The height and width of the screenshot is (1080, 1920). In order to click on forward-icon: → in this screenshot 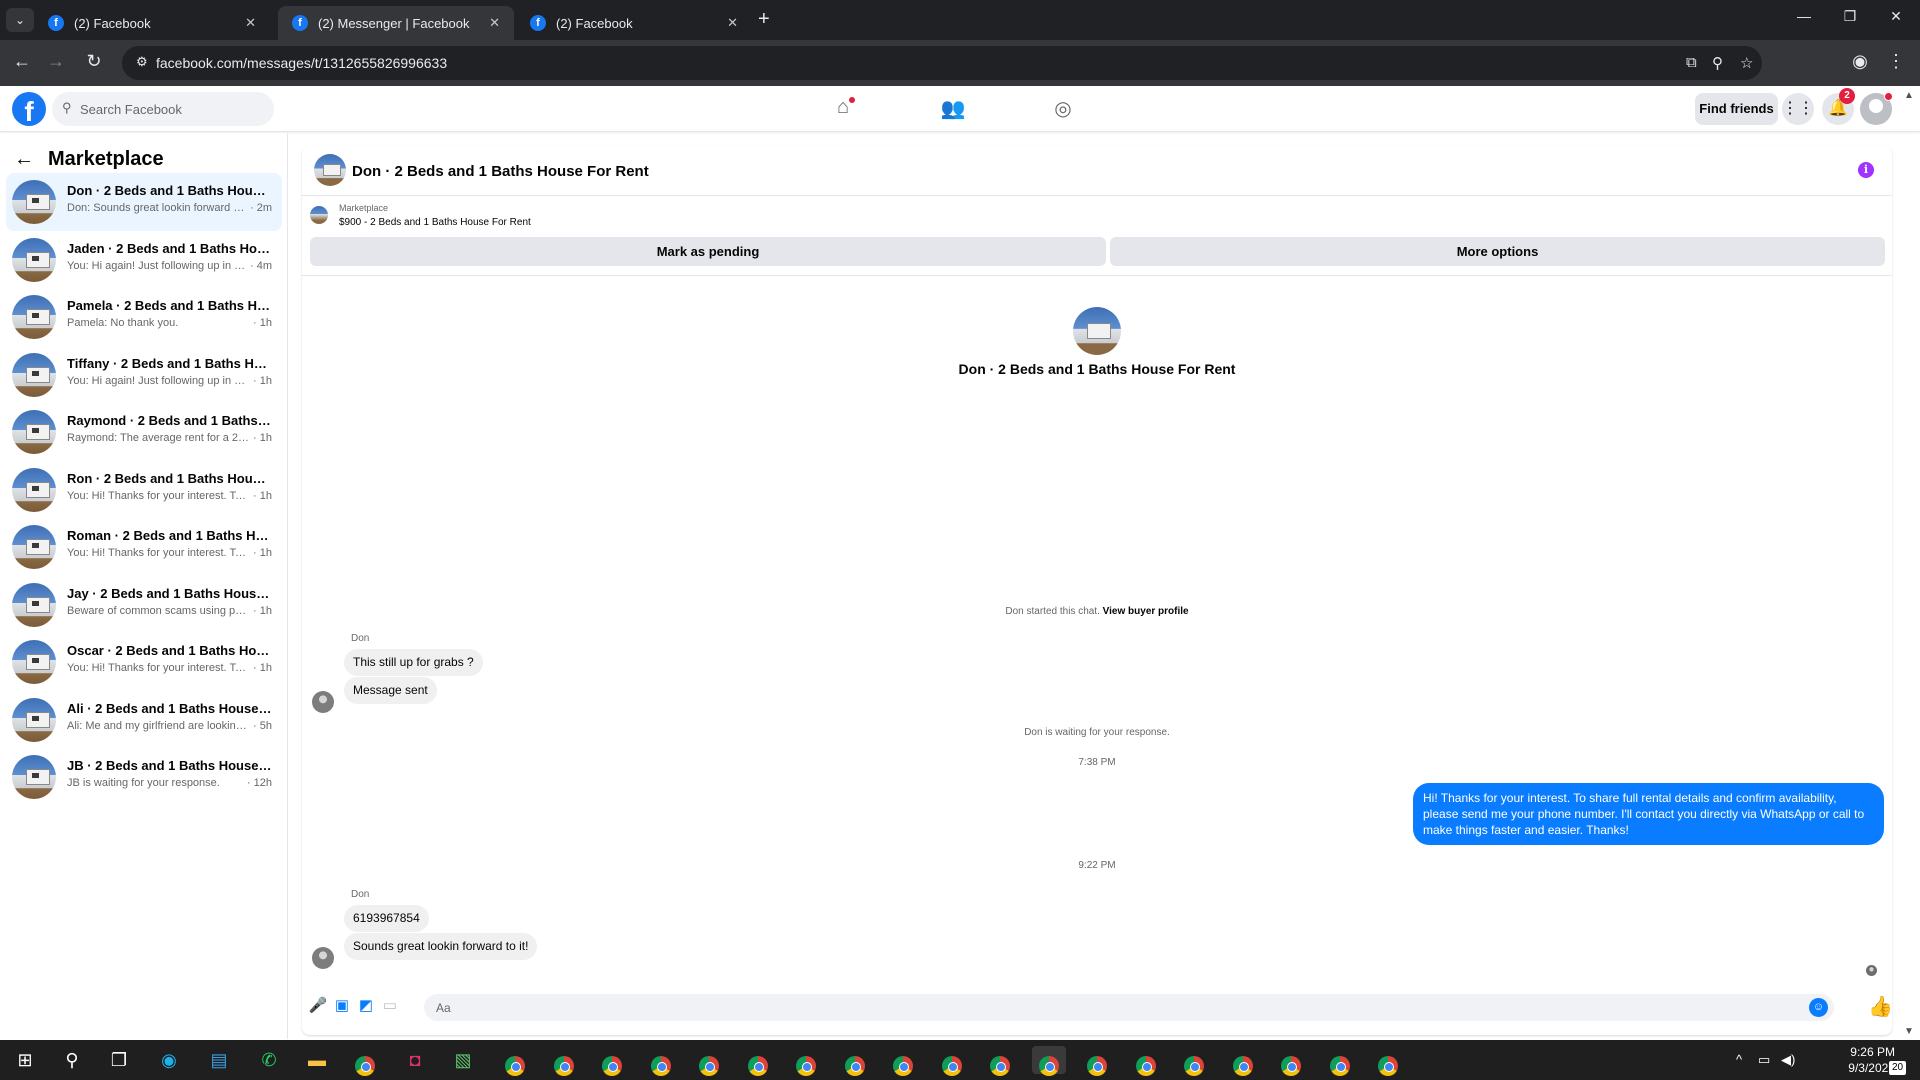, I will do `click(56, 61)`.